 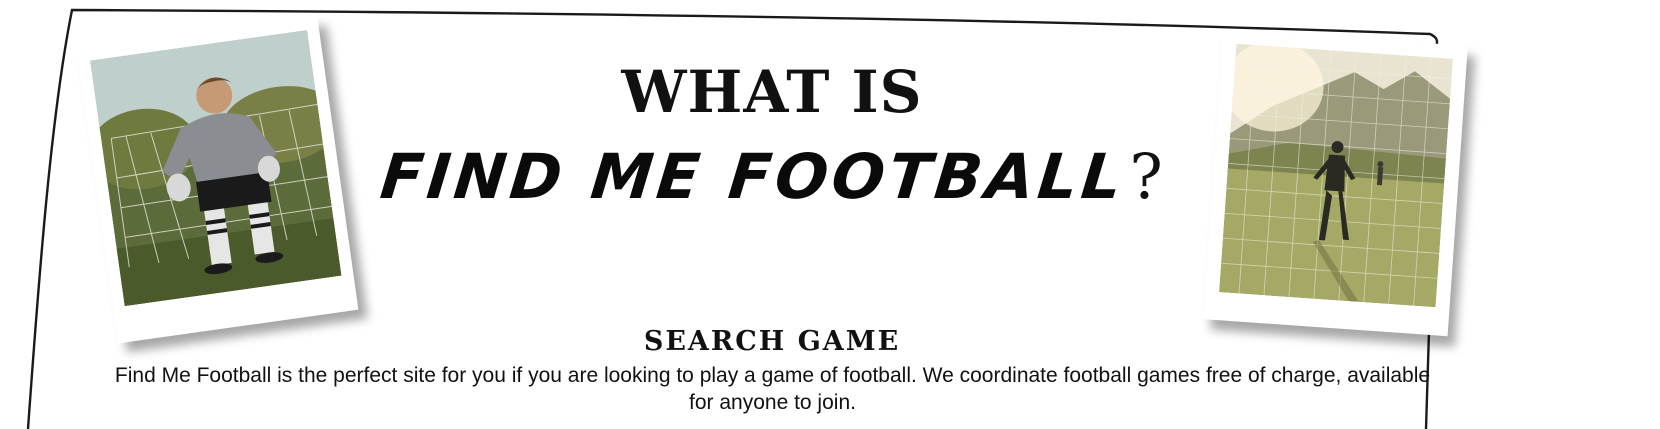 What do you see at coordinates (1146, 176) in the screenshot?
I see `title-question-mark: ?` at bounding box center [1146, 176].